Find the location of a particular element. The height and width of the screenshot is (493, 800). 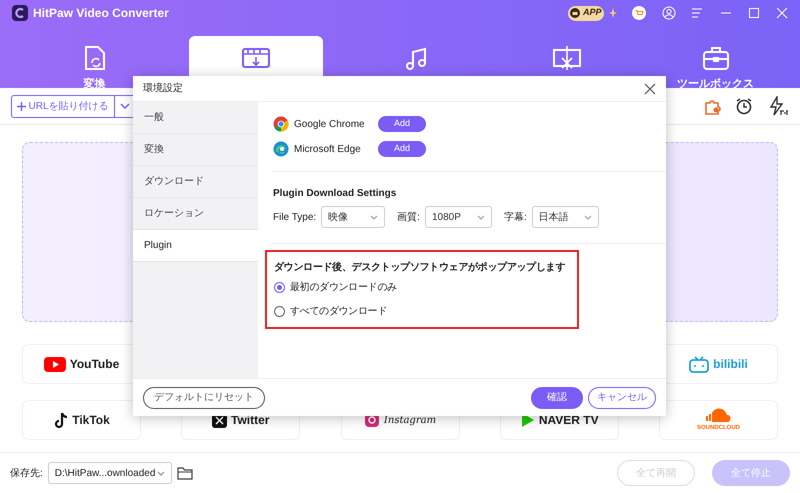

radio-option: 最初のダウンロードのみ is located at coordinates (420, 287).